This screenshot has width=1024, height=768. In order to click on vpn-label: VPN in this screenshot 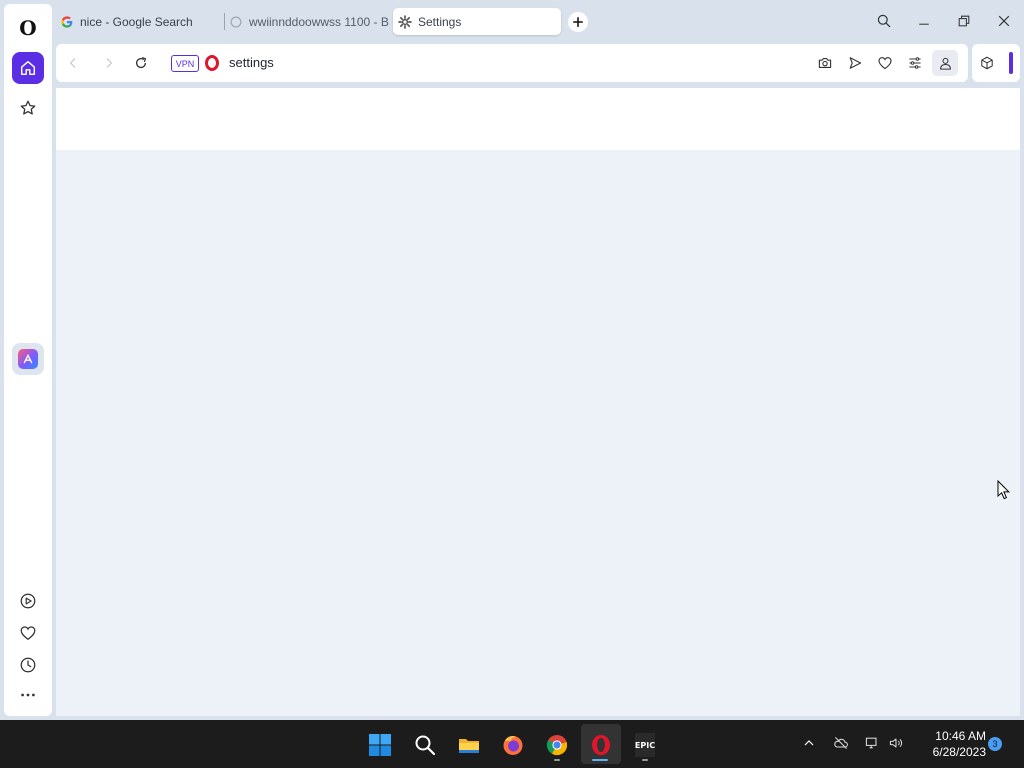, I will do `click(185, 63)`.